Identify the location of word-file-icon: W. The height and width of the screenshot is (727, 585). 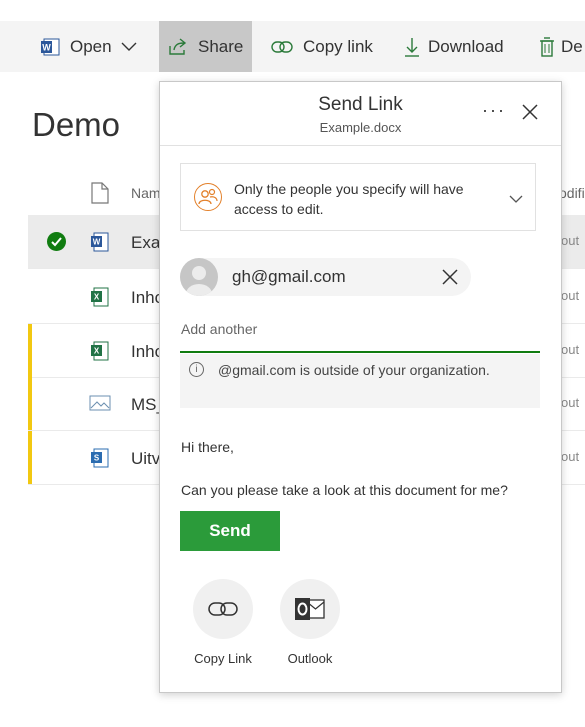
(100, 244).